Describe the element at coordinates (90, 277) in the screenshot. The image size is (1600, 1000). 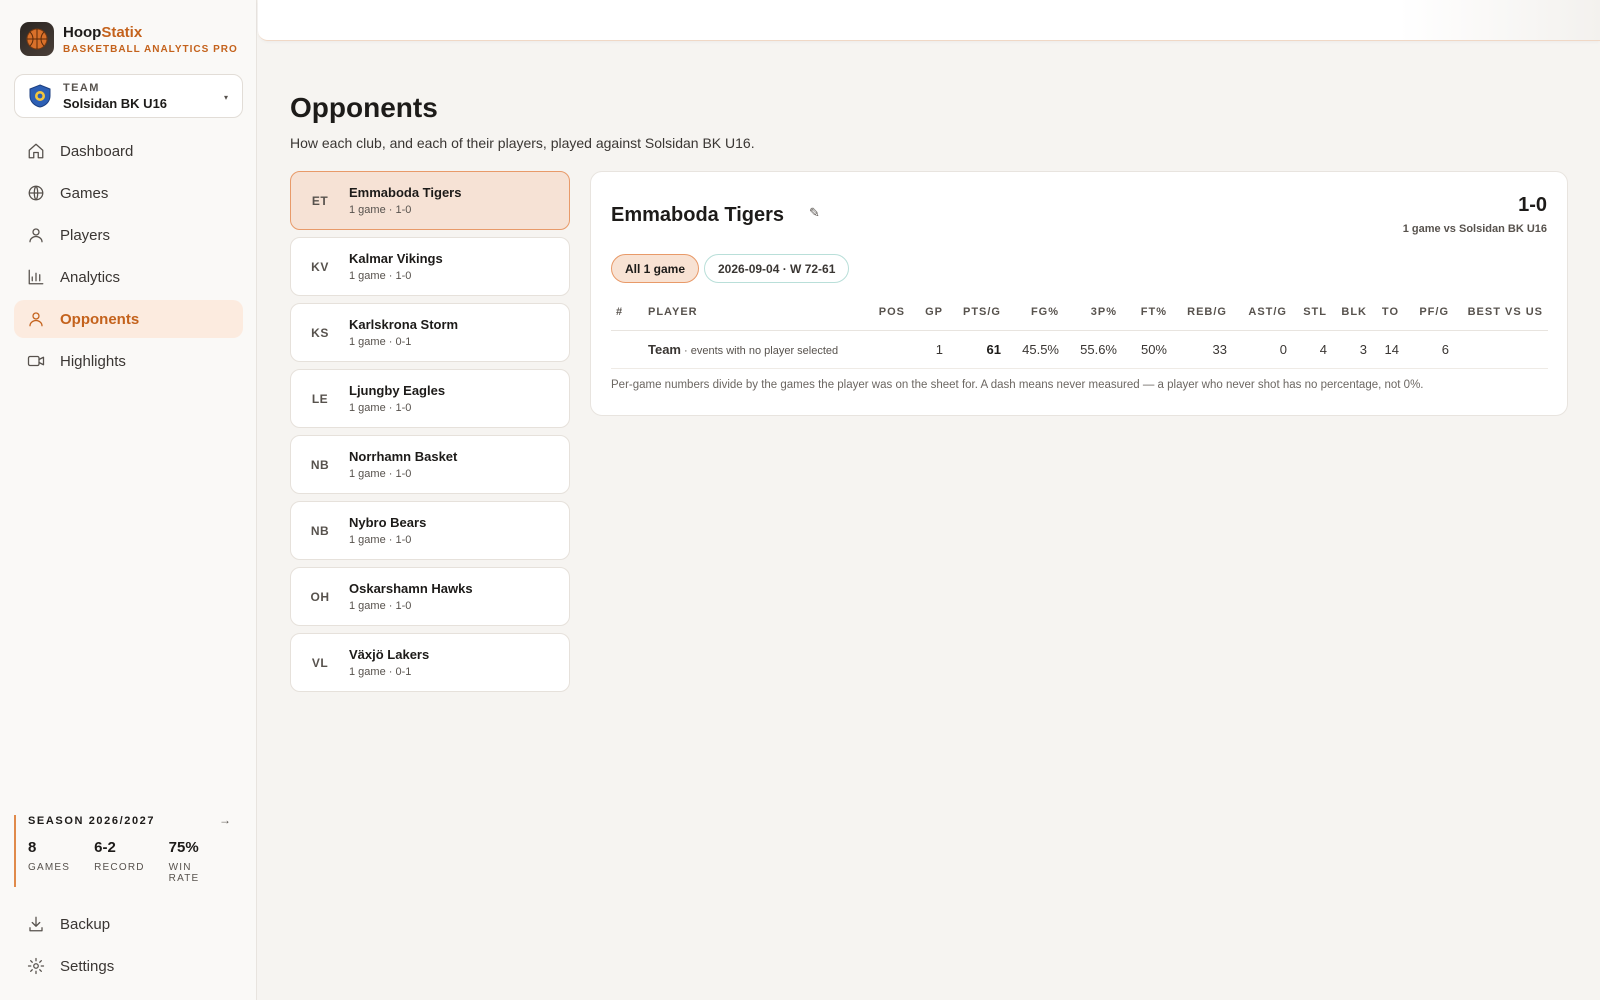
I see `nav-item-label: Analytics` at that location.